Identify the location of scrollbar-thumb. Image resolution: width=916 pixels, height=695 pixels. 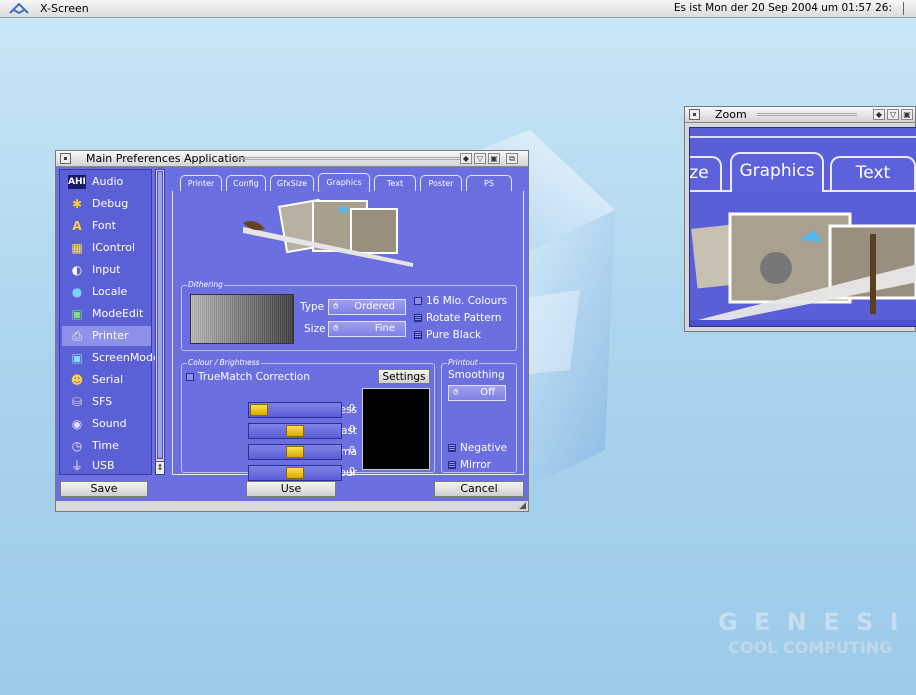
(160, 315).